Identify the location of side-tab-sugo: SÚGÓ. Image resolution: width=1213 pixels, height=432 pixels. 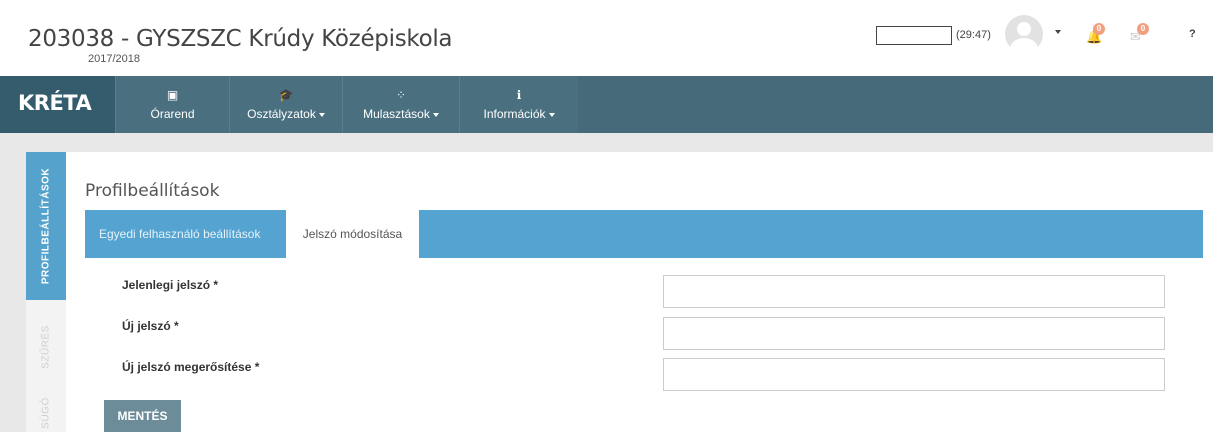
(46, 413).